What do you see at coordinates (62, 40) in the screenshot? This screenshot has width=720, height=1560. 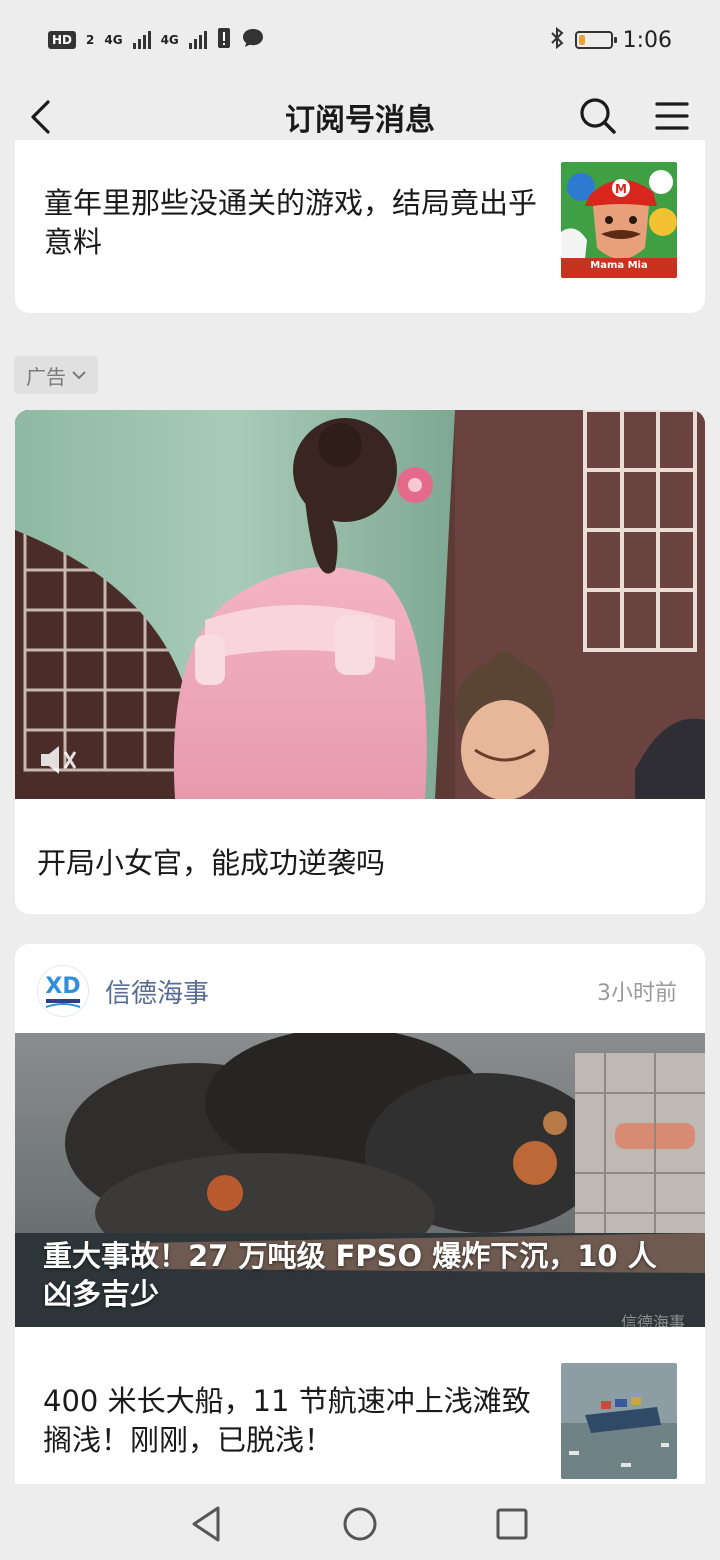 I see `hd-badge: HD` at bounding box center [62, 40].